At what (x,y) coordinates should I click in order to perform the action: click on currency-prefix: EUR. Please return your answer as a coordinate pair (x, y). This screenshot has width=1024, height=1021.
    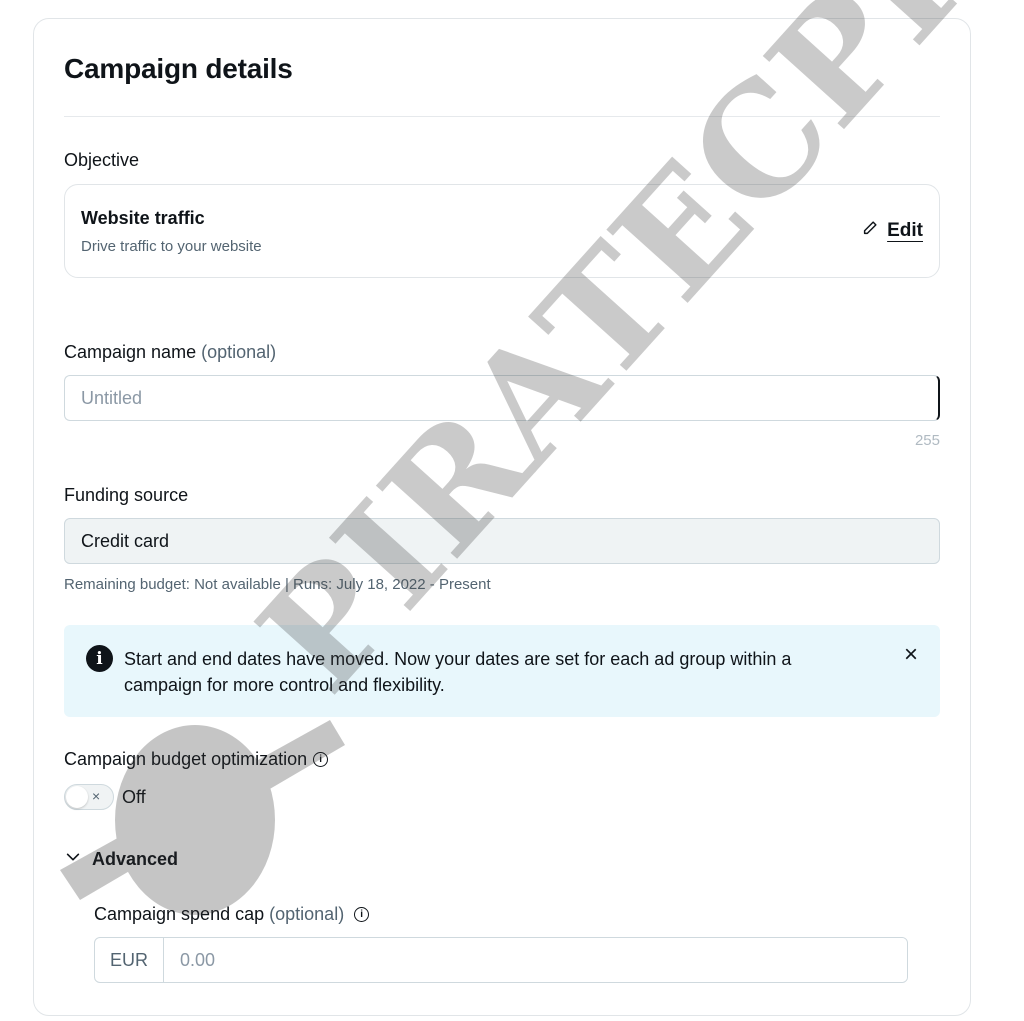
    Looking at the image, I should click on (129, 960).